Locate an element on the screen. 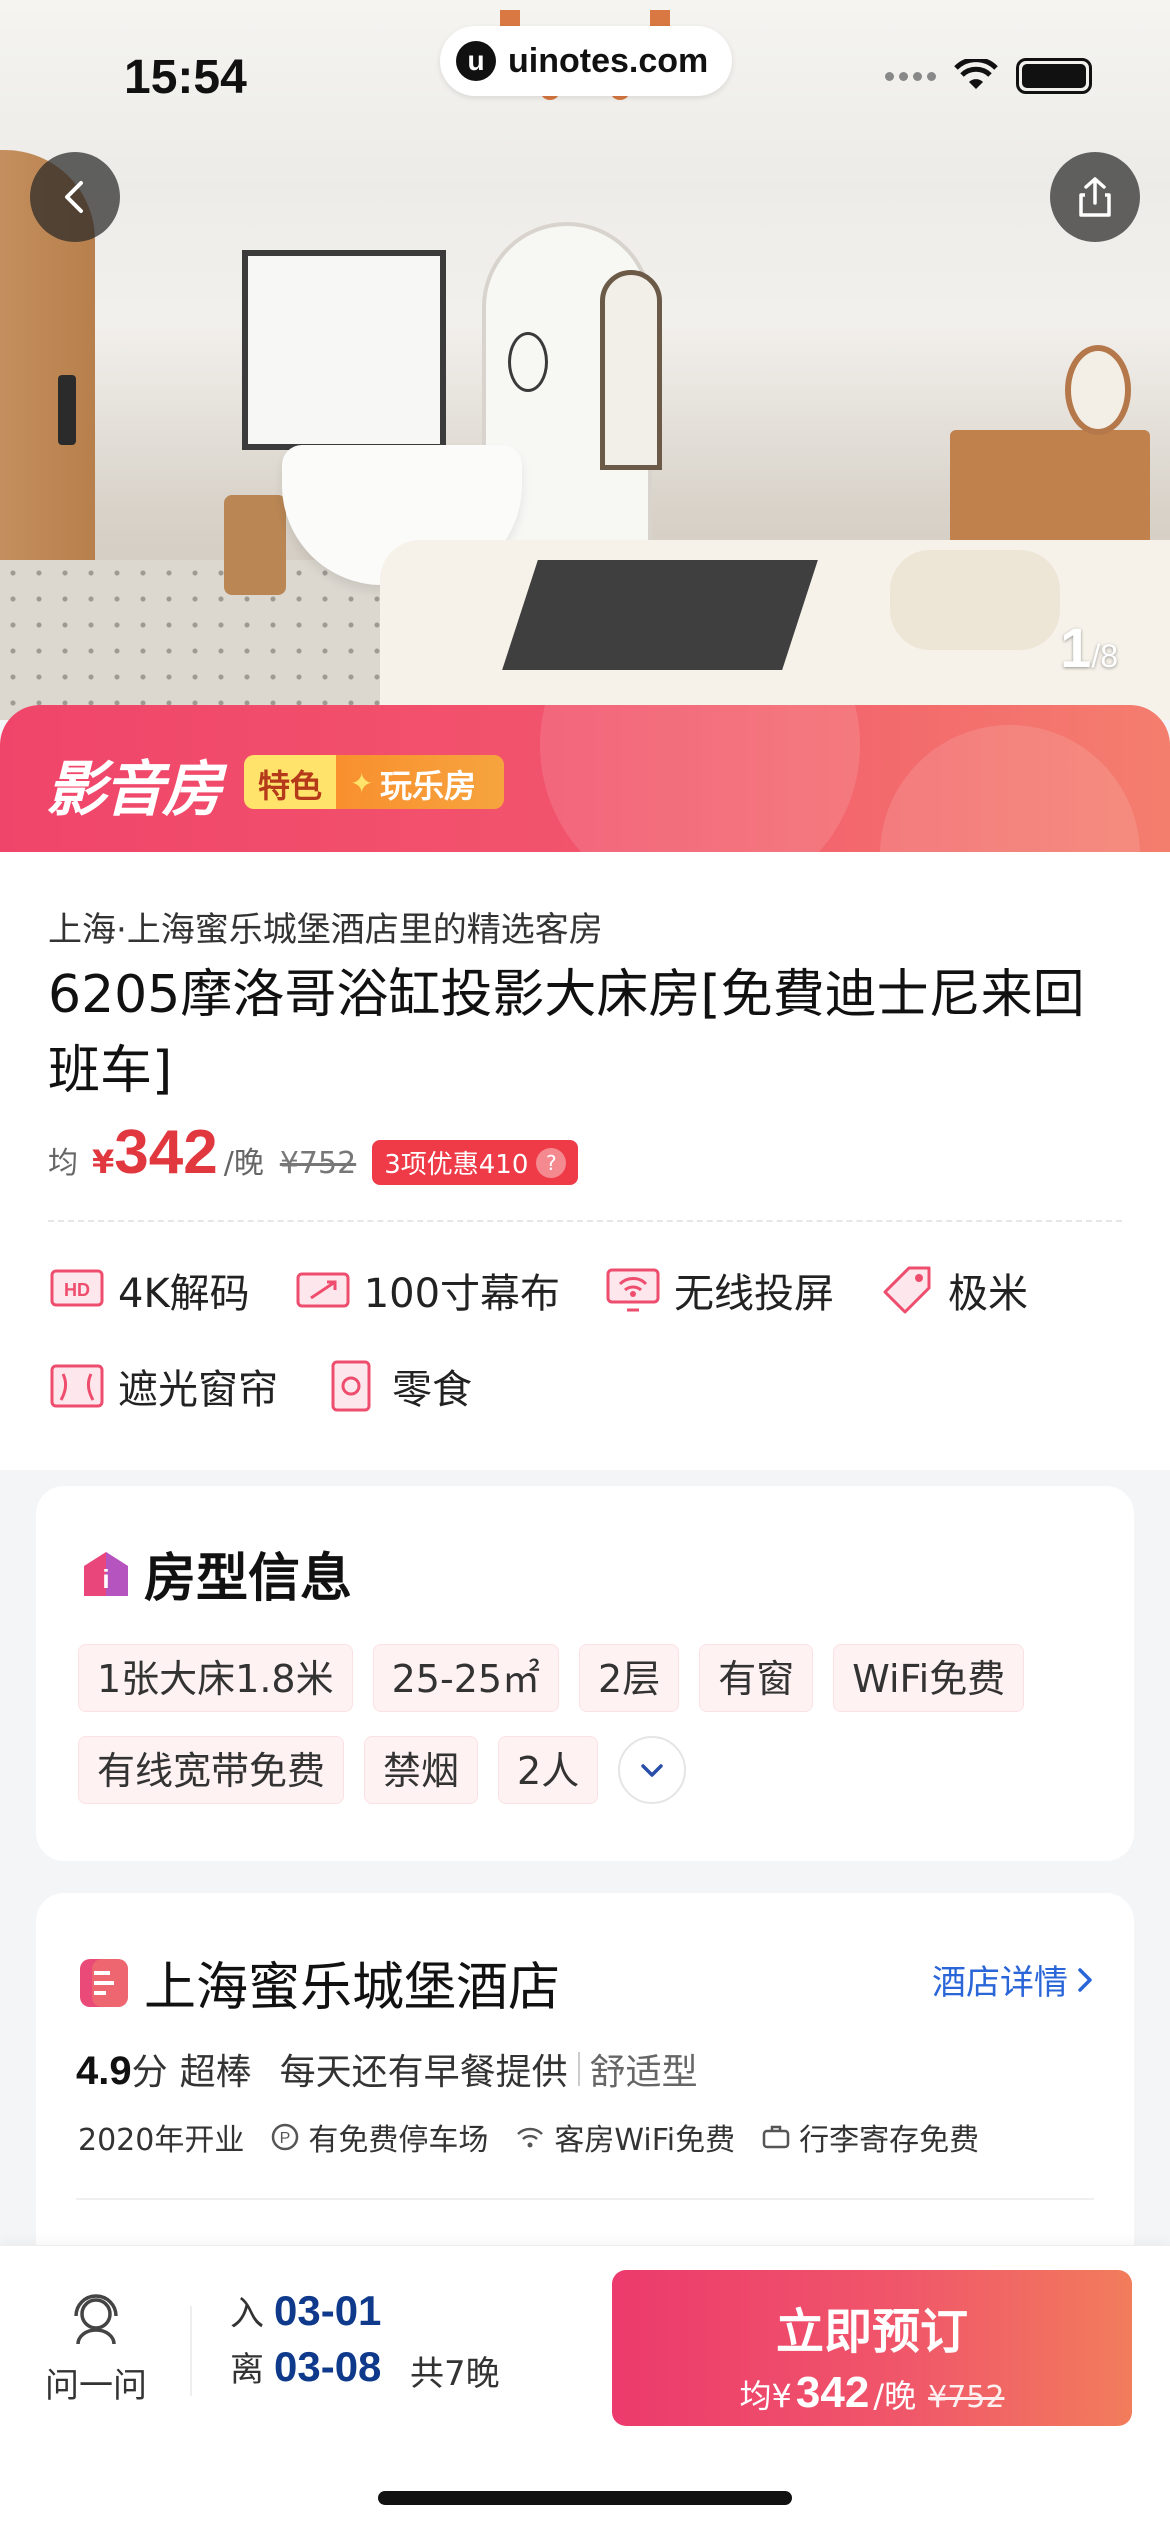 This screenshot has height=2532, width=1170. status-icons is located at coordinates (988, 76).